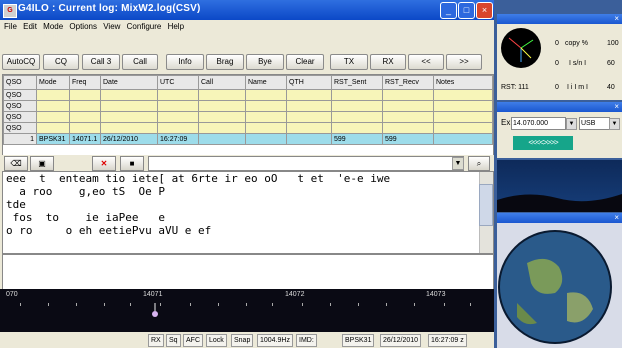 The height and width of the screenshot is (348, 622). Describe the element at coordinates (156, 340) in the screenshot. I see `status-rx: RX` at that location.